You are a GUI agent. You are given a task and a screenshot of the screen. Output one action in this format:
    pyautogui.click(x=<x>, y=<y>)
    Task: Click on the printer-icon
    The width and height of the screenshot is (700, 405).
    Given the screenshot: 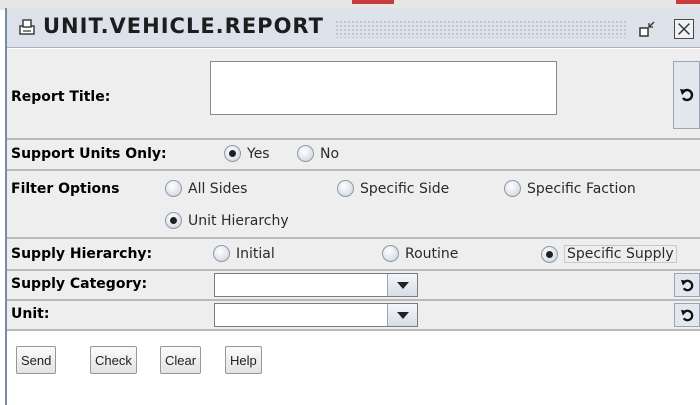 What is the action you would take?
    pyautogui.click(x=27, y=27)
    